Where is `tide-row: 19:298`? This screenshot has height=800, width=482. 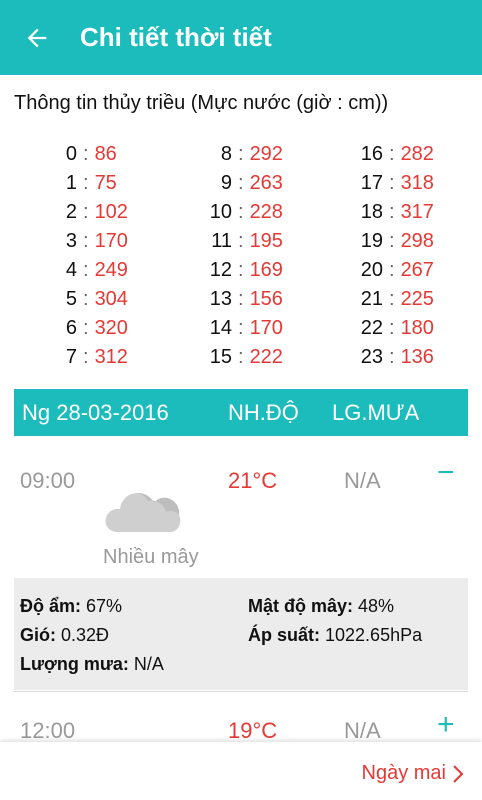 tide-row: 19:298 is located at coordinates (390, 241).